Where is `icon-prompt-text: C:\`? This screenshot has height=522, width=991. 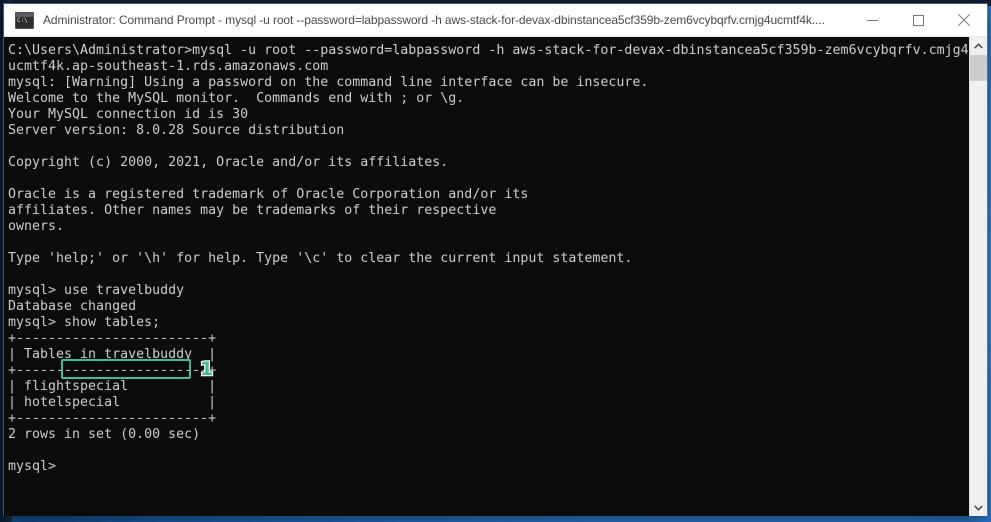
icon-prompt-text: C:\ is located at coordinates (22, 20).